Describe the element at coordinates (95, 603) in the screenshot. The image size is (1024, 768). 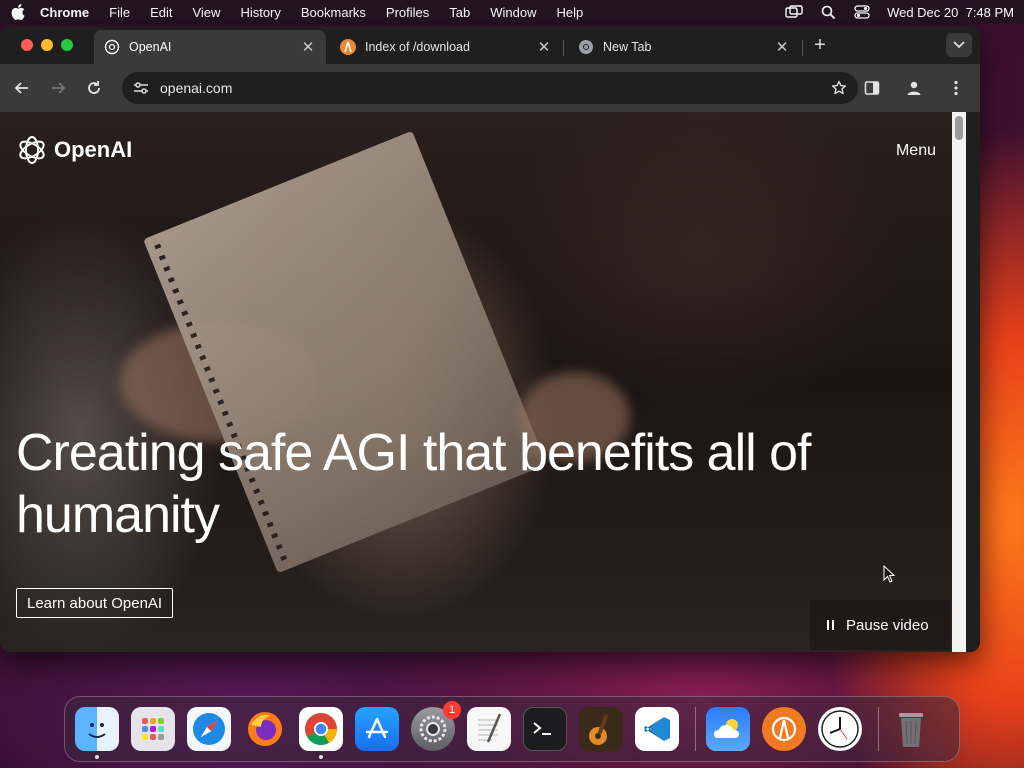
I see `learn-about-openai-button: Learn about OpenAI` at that location.